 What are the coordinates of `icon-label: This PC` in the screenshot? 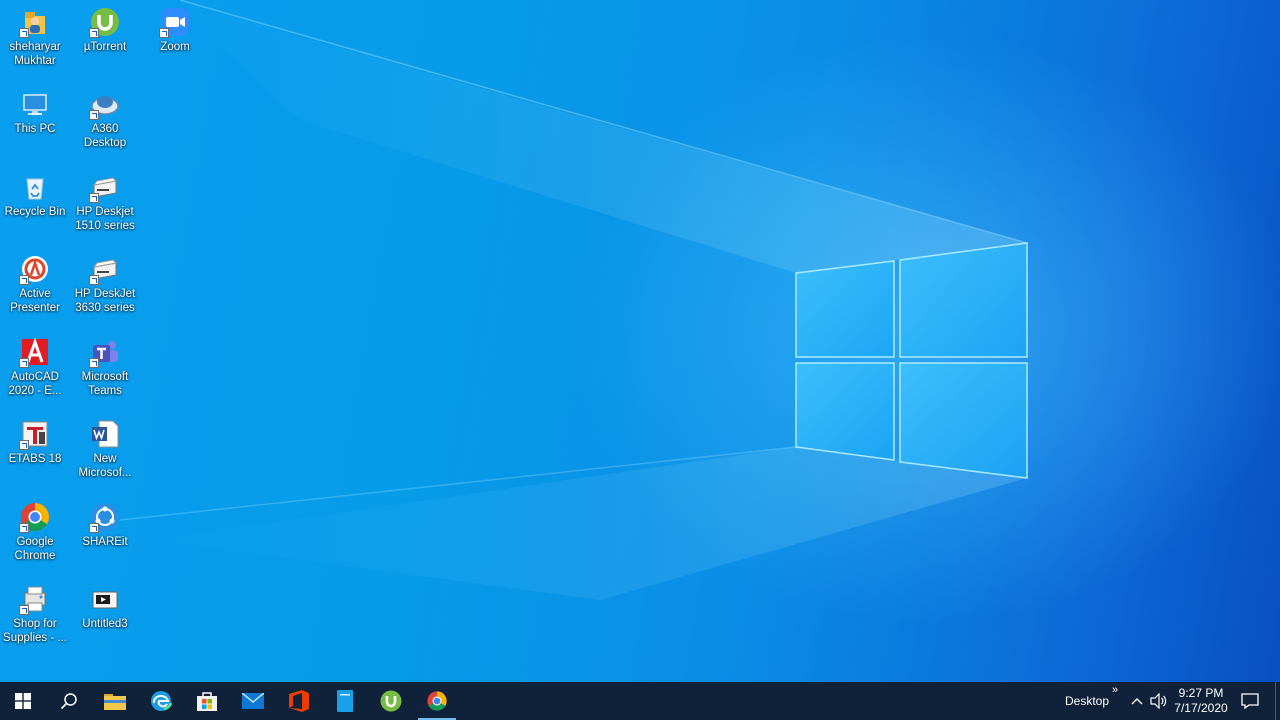 It's located at (35, 129).